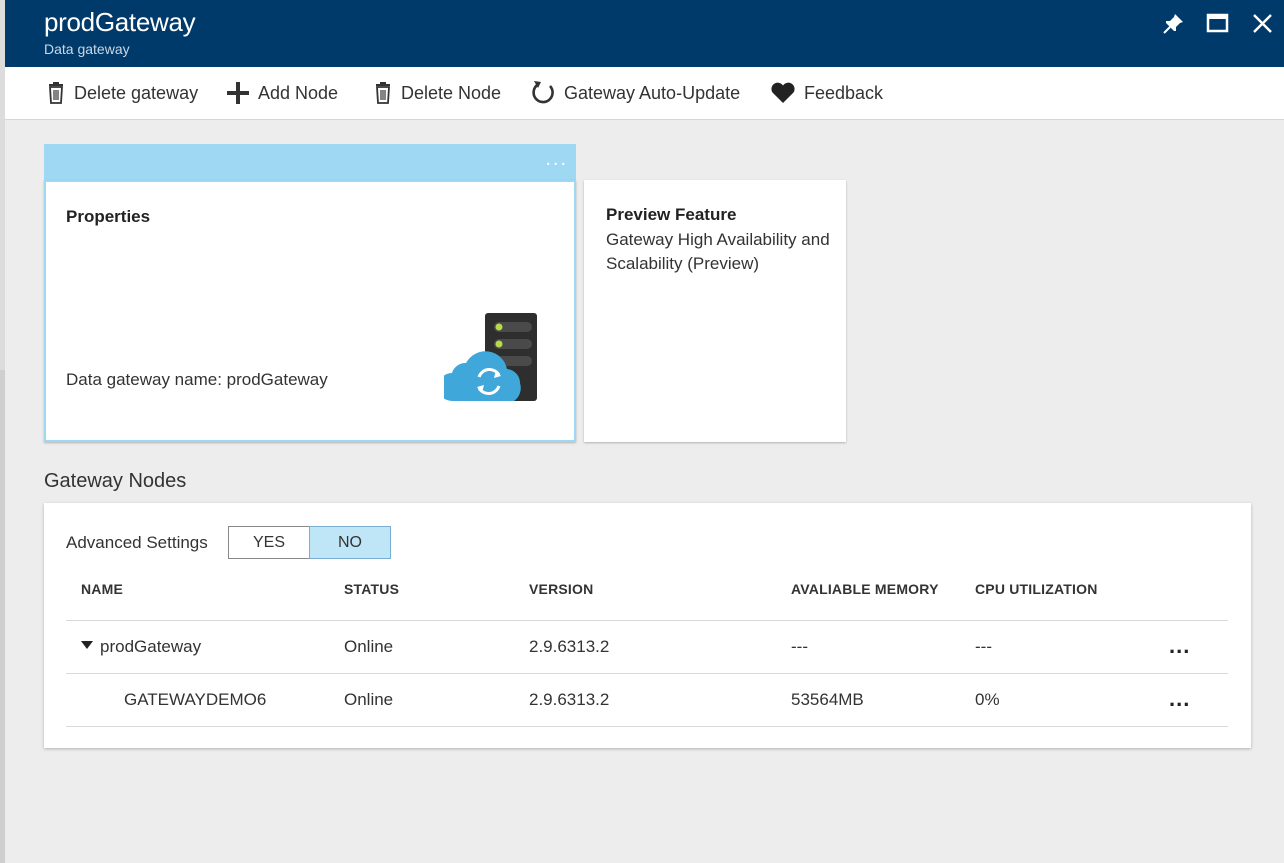 This screenshot has width=1284, height=863. I want to click on node-name-text: prodGateway, so click(151, 646).